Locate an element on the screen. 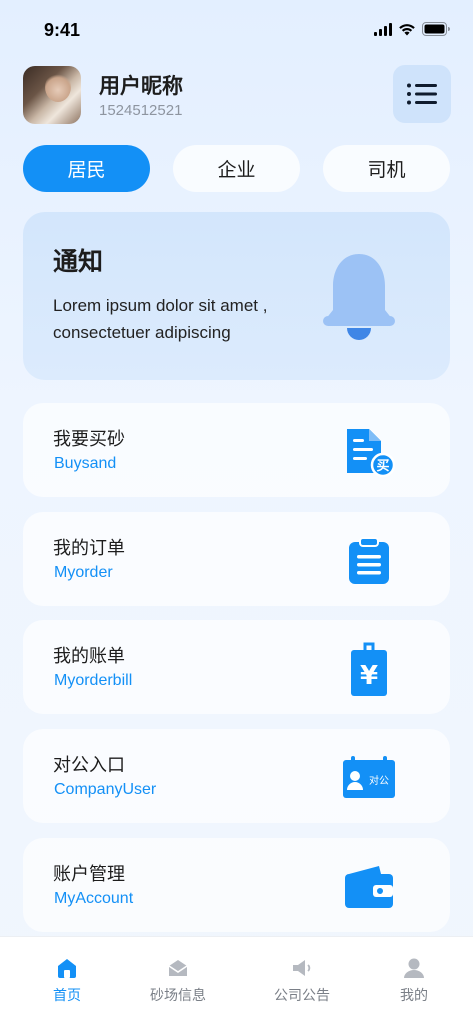 This screenshot has width=473, height=1024. menu-label: 对公入口 is located at coordinates (89, 765).